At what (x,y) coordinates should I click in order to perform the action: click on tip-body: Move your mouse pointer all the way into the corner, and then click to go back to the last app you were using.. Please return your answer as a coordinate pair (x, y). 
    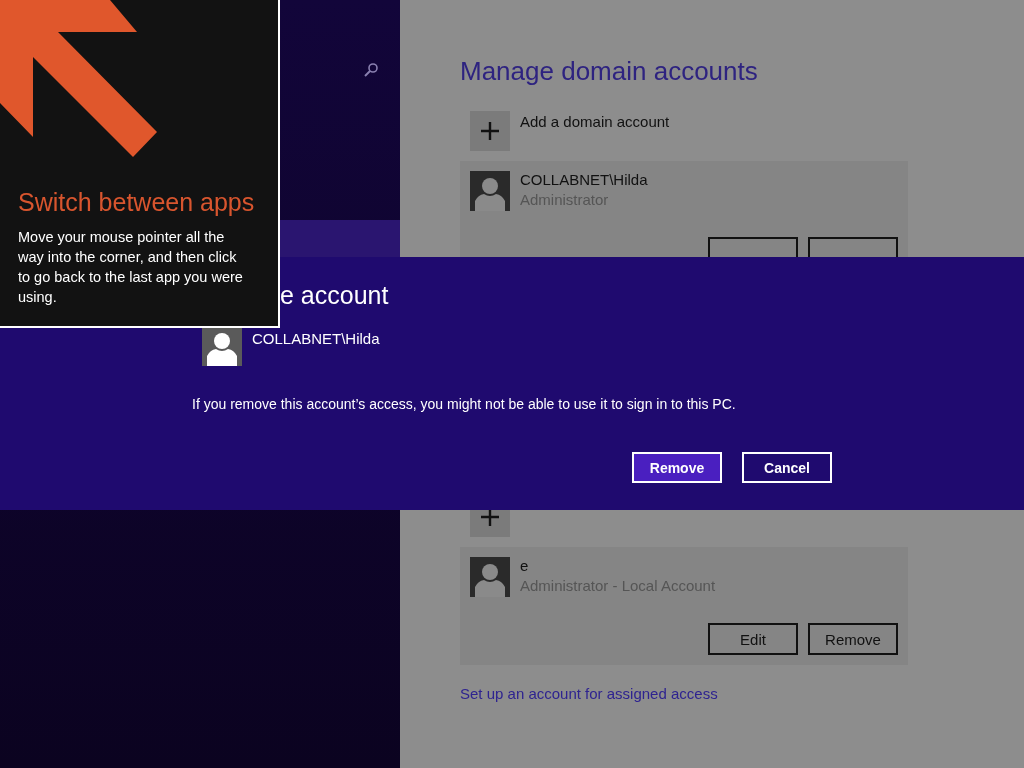
    Looking at the image, I should click on (131, 267).